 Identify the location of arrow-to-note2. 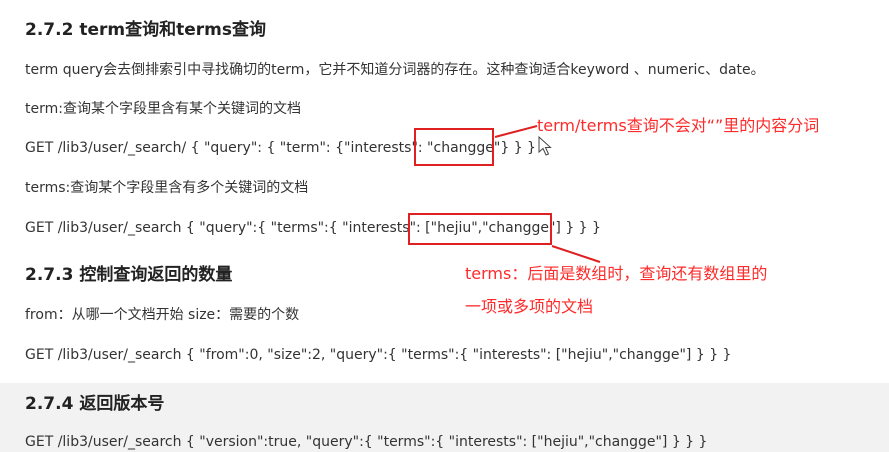
(576, 254).